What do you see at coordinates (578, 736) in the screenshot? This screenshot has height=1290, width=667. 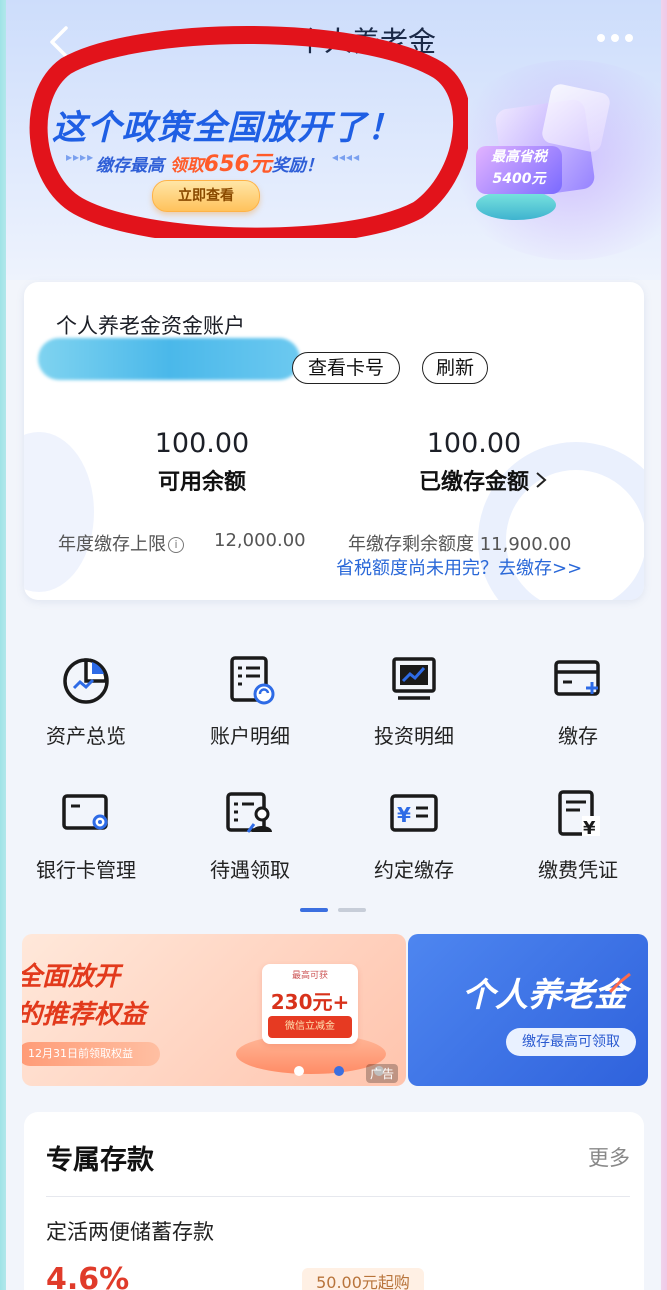 I see `grid-label: 缴存` at bounding box center [578, 736].